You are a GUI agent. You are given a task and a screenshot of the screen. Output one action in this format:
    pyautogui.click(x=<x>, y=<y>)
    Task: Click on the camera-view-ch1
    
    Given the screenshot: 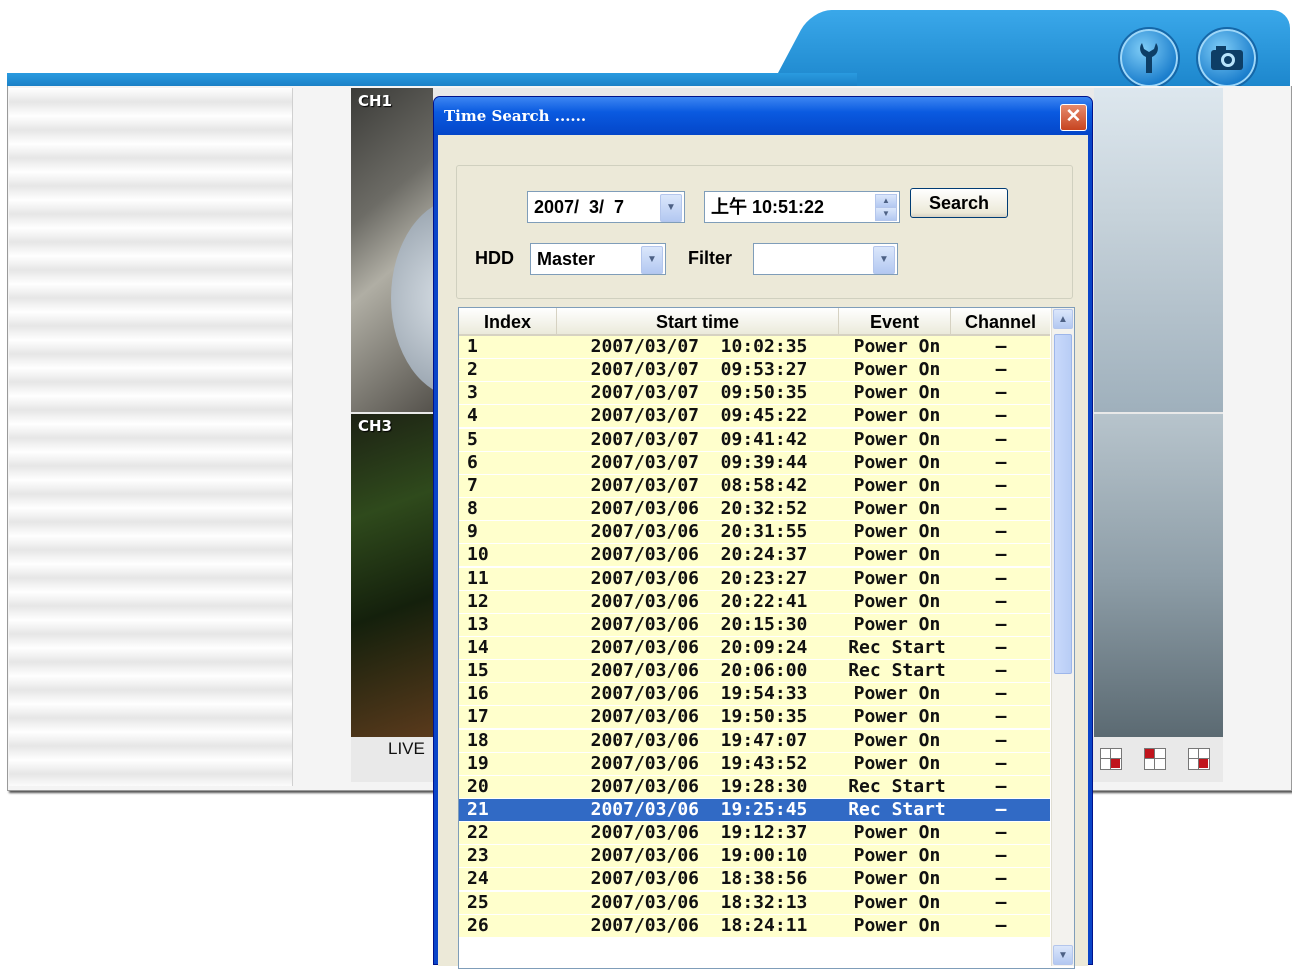 What is the action you would take?
    pyautogui.click(x=392, y=250)
    